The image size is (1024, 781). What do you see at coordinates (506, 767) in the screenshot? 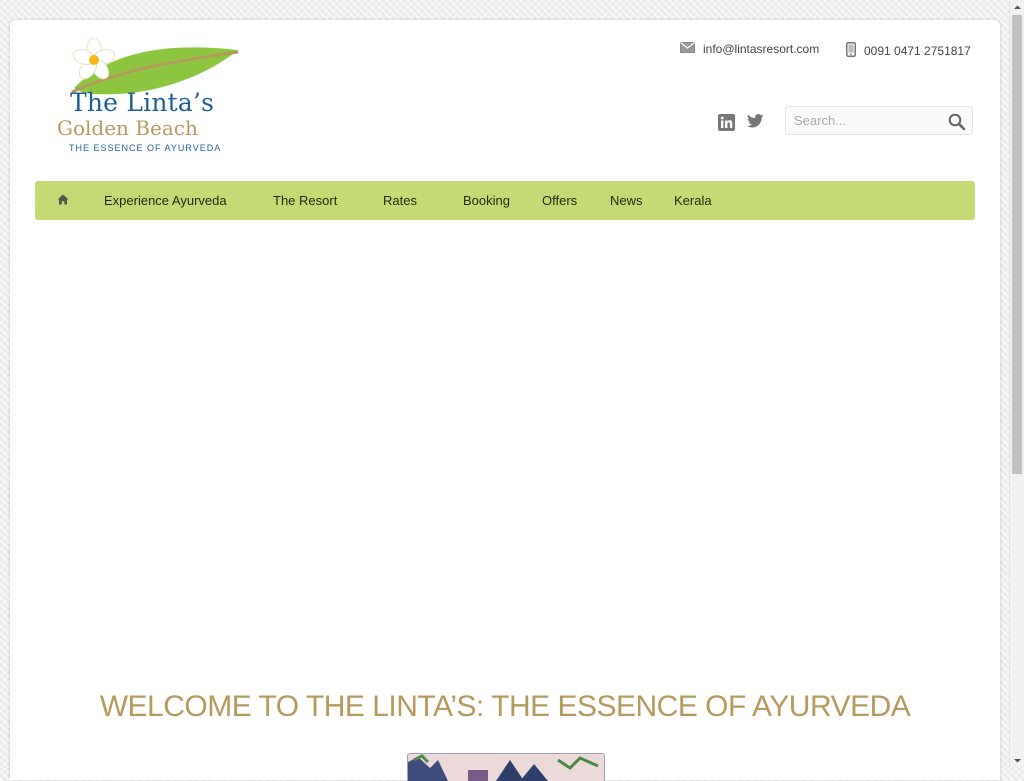
I see `resort-image` at bounding box center [506, 767].